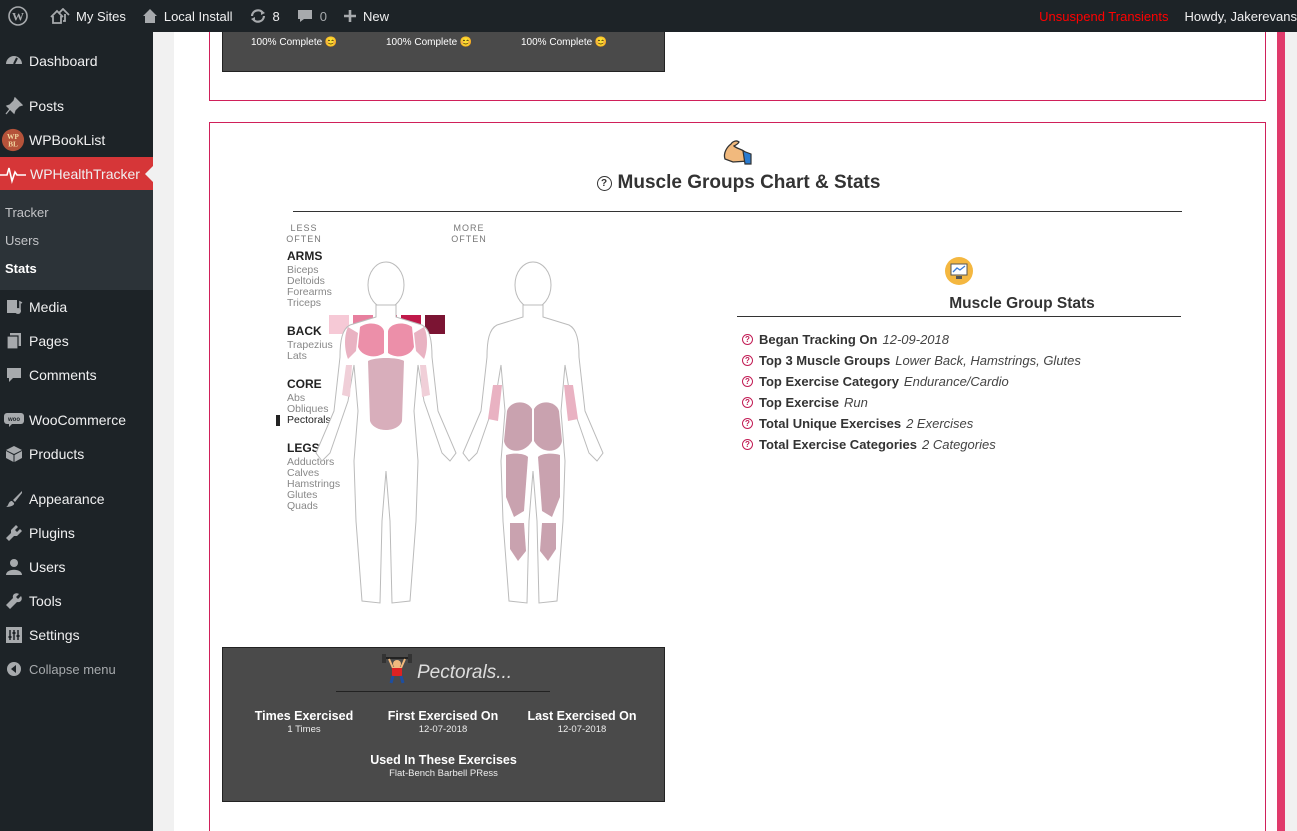  I want to click on menu-dashboard: Dashboard, so click(76, 61).